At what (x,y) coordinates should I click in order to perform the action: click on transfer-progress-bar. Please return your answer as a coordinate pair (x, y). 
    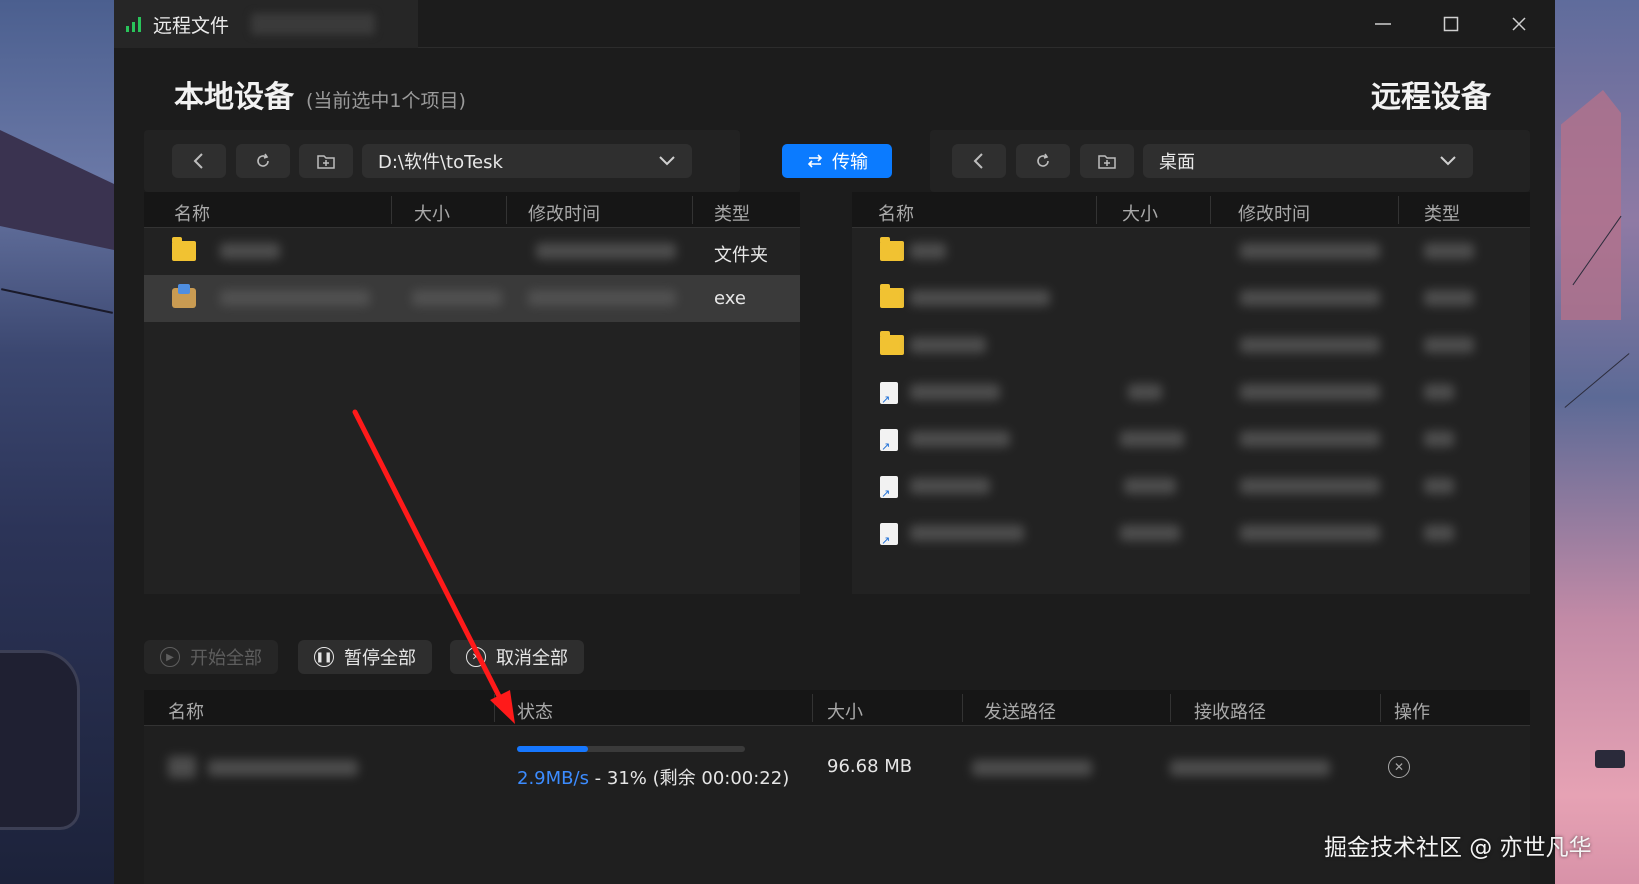
    Looking at the image, I should click on (631, 749).